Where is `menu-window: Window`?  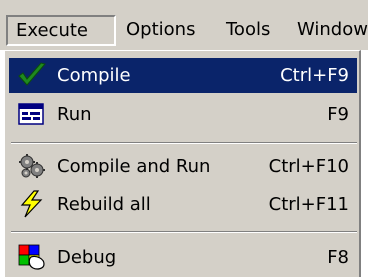
menu-window: Window is located at coordinates (332, 30).